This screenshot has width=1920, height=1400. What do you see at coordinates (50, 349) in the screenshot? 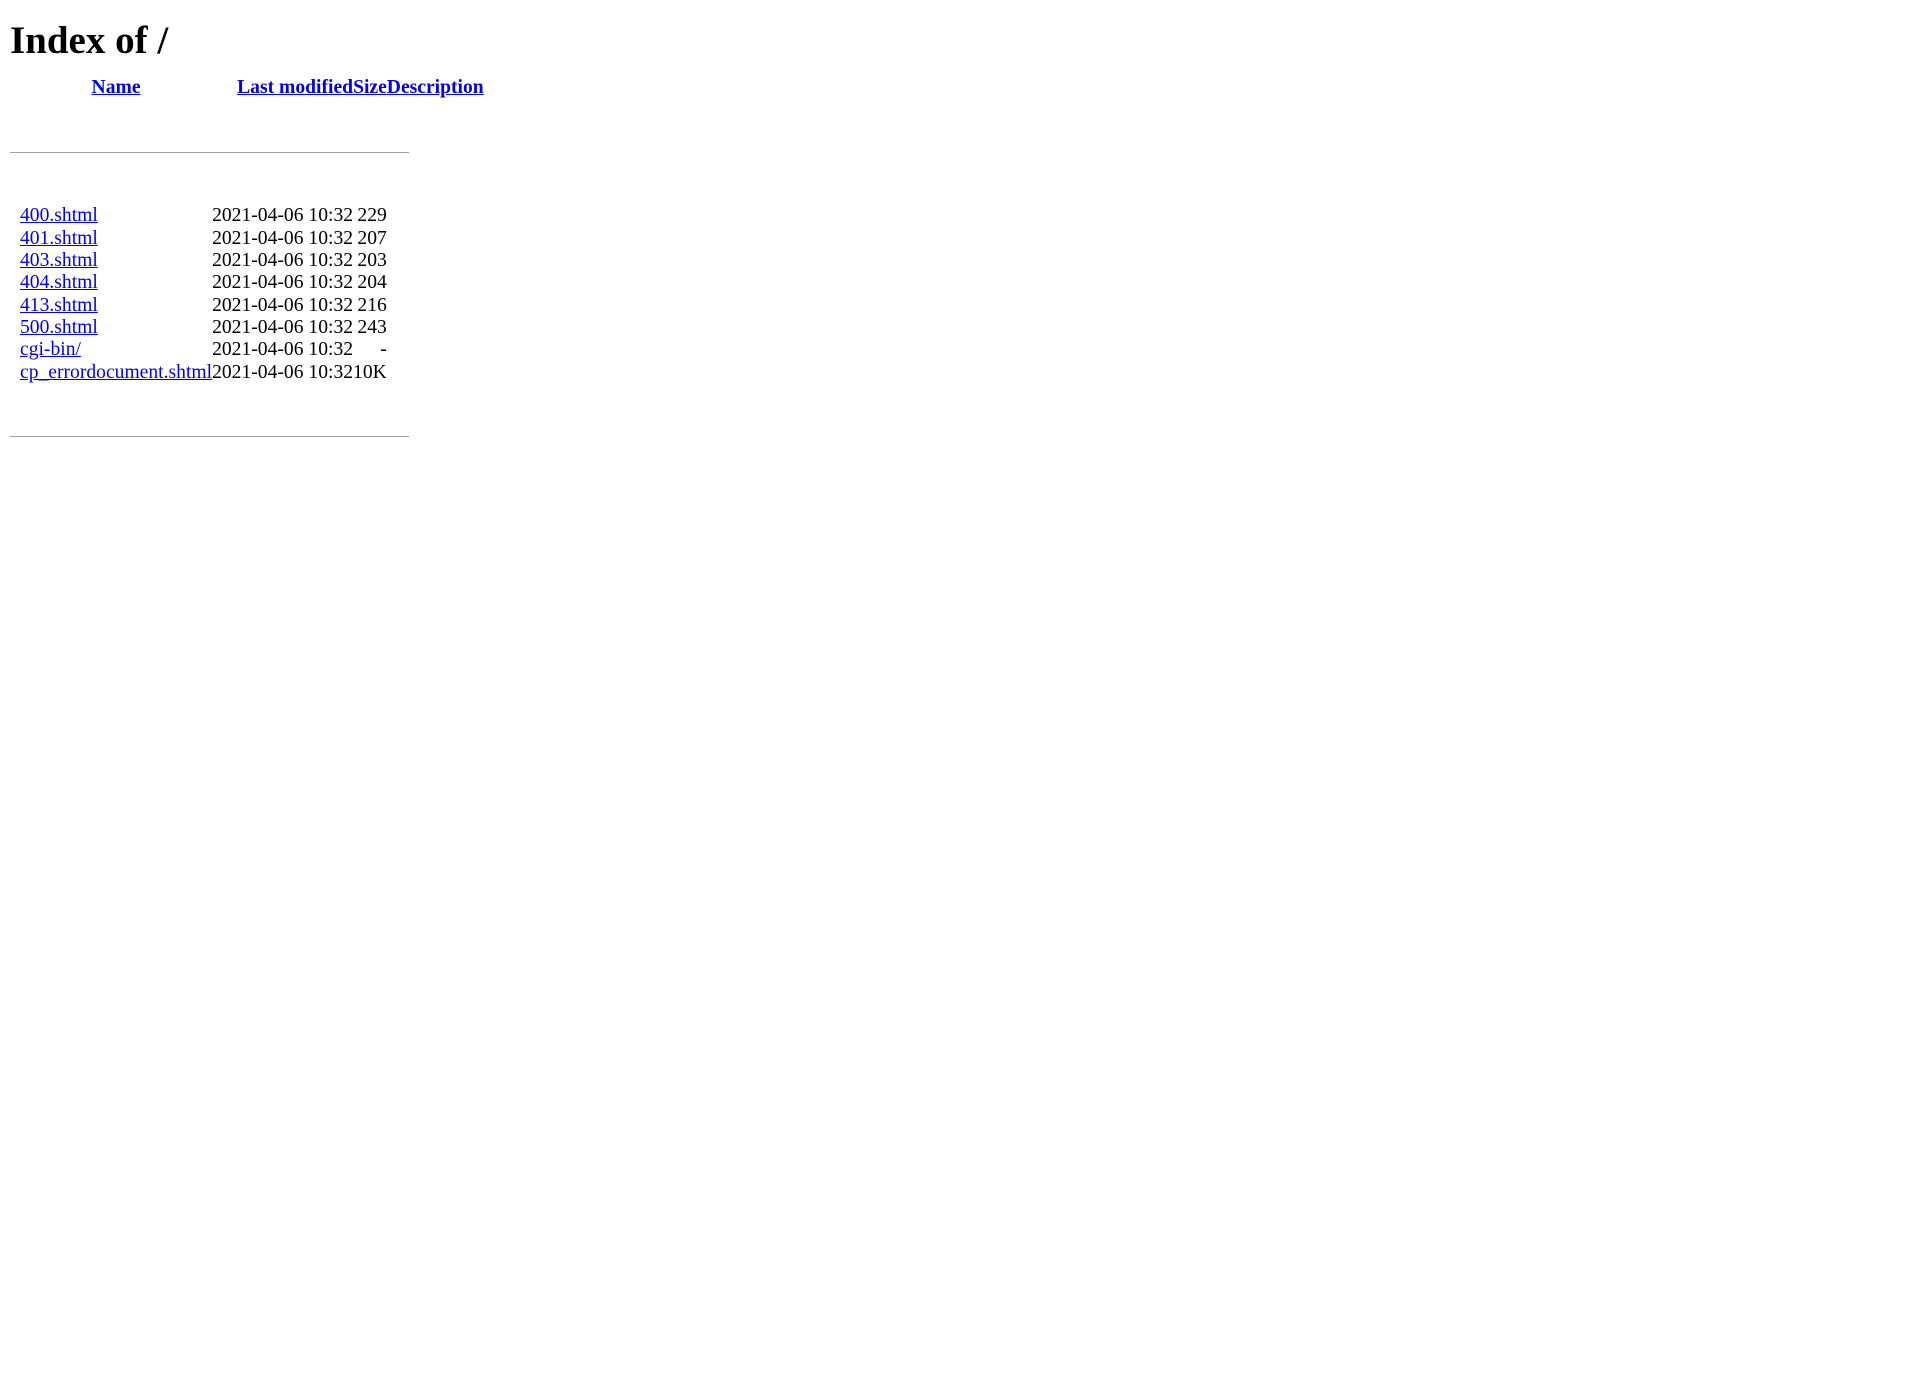
I see `entry-link: cgi-bin/` at bounding box center [50, 349].